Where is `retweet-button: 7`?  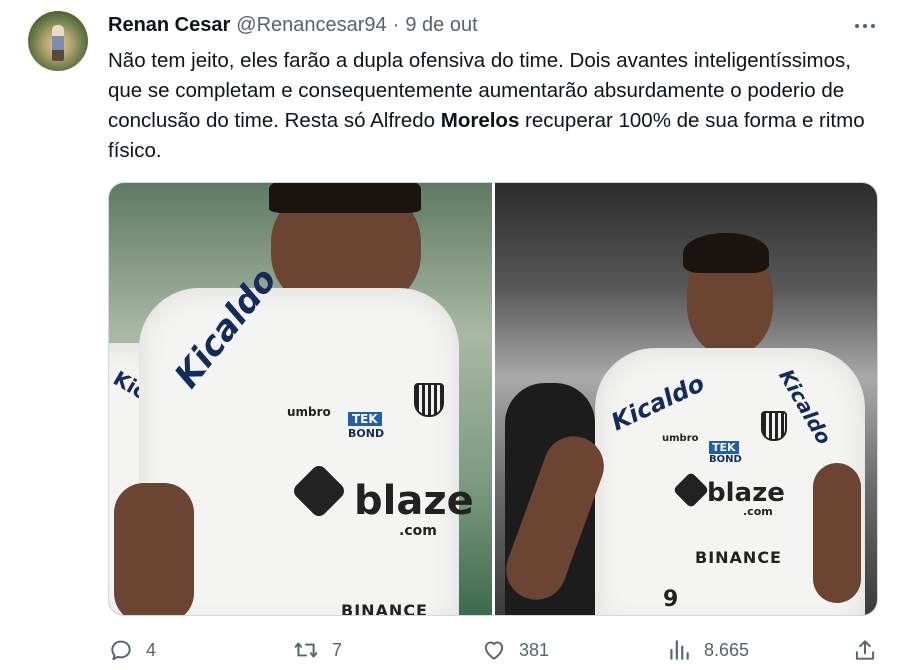
retweet-button: 7 is located at coordinates (317, 650).